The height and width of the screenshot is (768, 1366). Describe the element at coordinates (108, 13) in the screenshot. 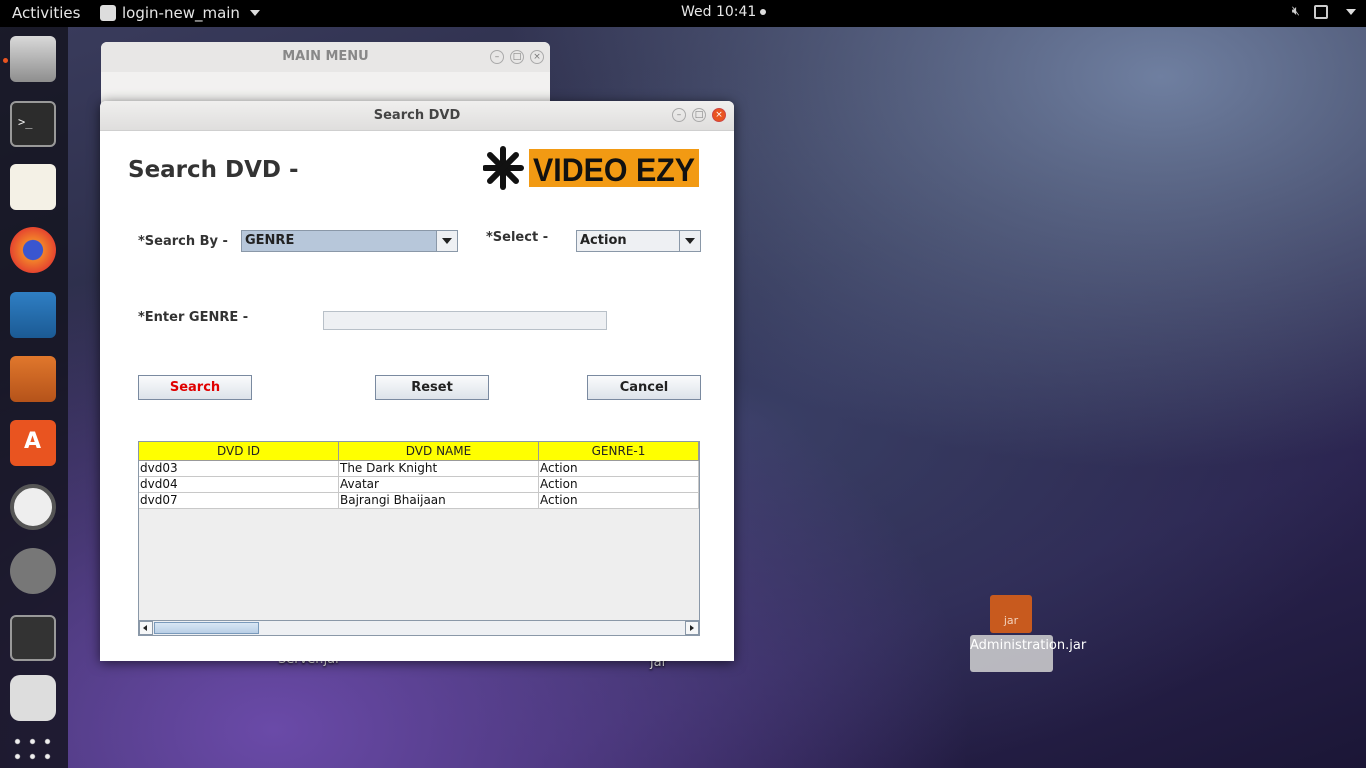

I see `java-app-icon` at that location.